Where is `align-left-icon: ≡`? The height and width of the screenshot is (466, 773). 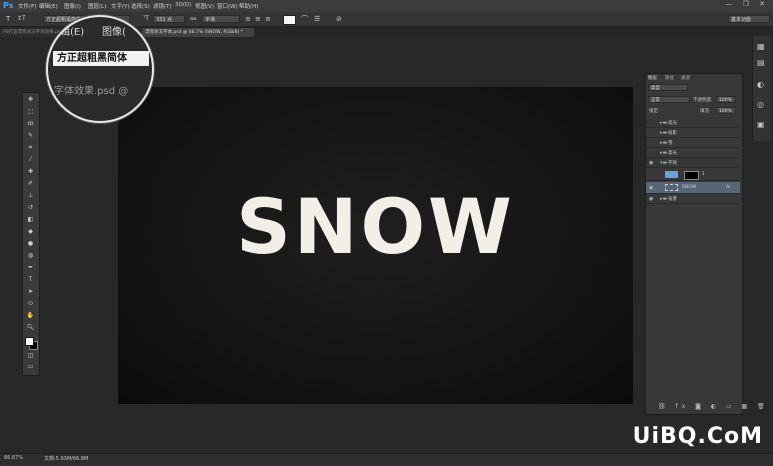 align-left-icon: ≡ is located at coordinates (248, 19).